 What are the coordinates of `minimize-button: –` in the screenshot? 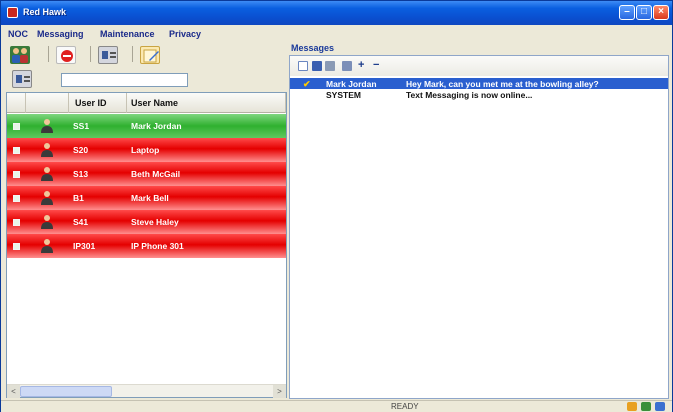 It's located at (627, 12).